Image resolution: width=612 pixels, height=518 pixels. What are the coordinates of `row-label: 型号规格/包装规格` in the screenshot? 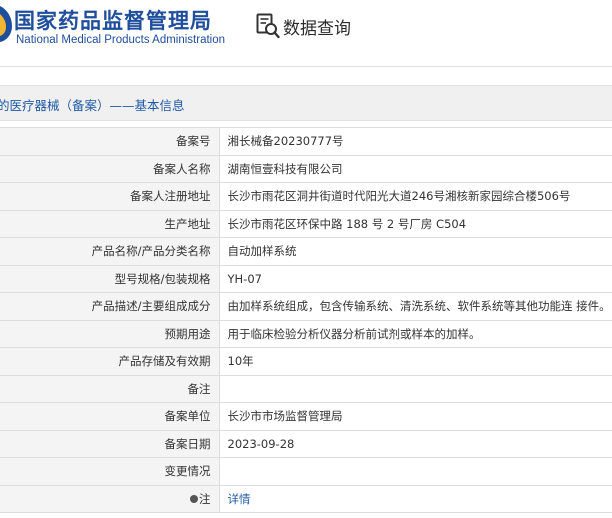 It's located at (110, 278).